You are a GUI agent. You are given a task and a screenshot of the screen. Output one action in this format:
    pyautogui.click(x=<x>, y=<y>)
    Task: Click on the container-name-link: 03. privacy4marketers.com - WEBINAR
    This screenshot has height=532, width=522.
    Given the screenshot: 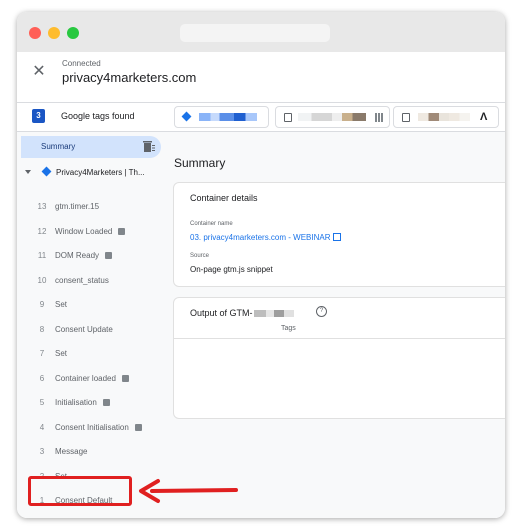 What is the action you would take?
    pyautogui.click(x=266, y=237)
    